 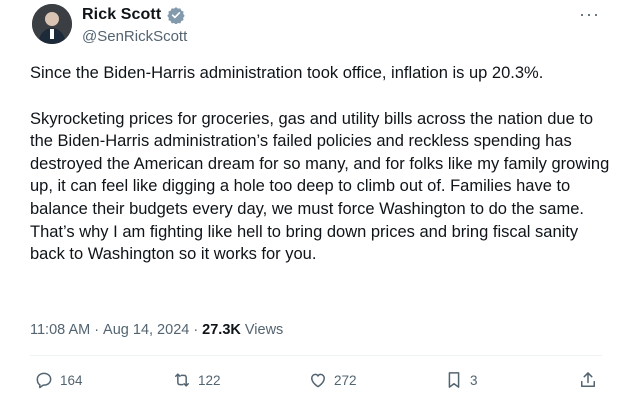 I want to click on reply-button: 164, so click(x=58, y=380).